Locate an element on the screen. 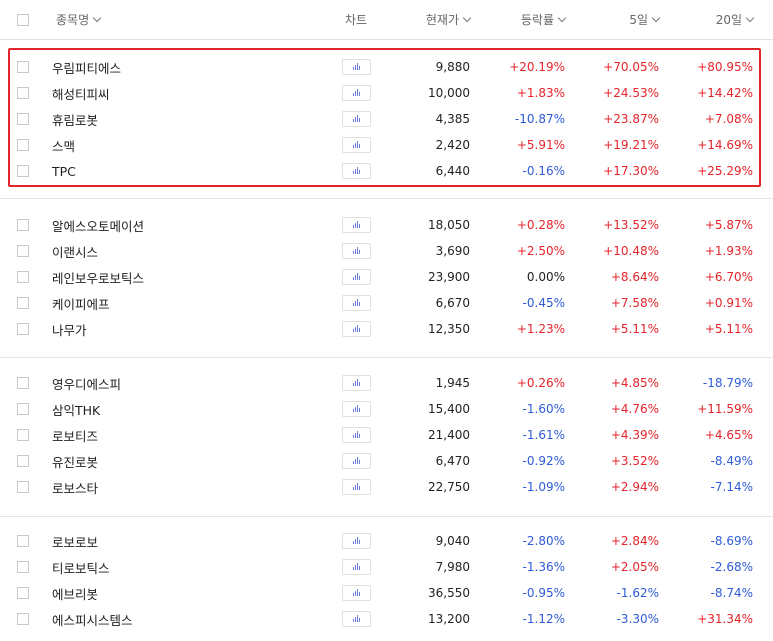 This screenshot has height=641, width=773. sort-by-change: 등락률 is located at coordinates (543, 19).